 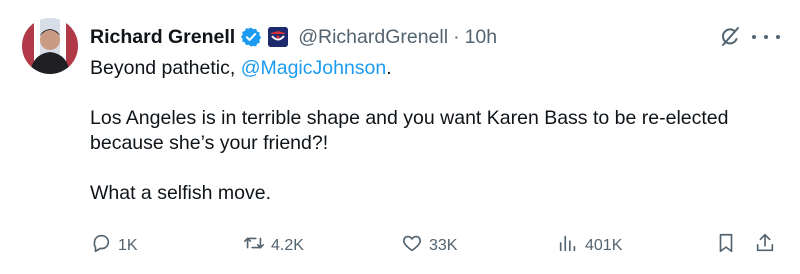 I want to click on like-button: 33K, so click(x=429, y=245).